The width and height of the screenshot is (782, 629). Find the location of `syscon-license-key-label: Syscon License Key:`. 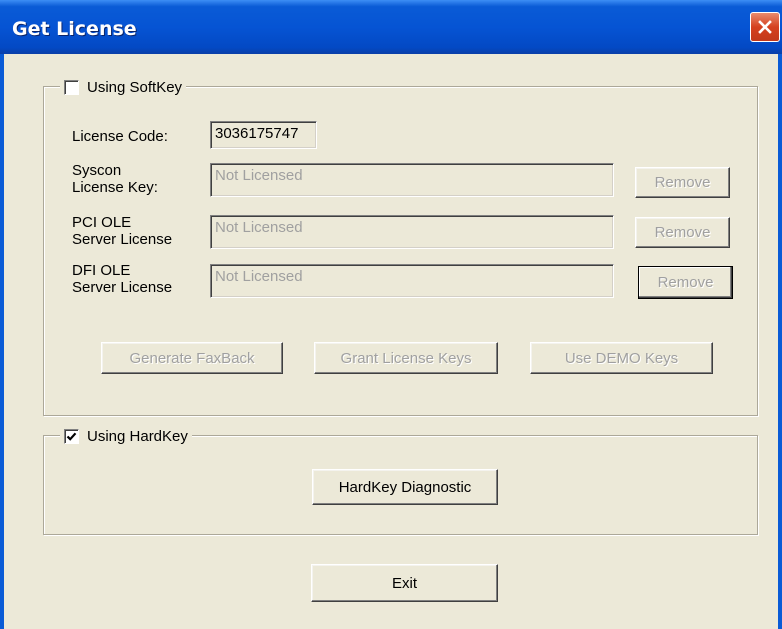

syscon-license-key-label: Syscon License Key: is located at coordinates (115, 179).